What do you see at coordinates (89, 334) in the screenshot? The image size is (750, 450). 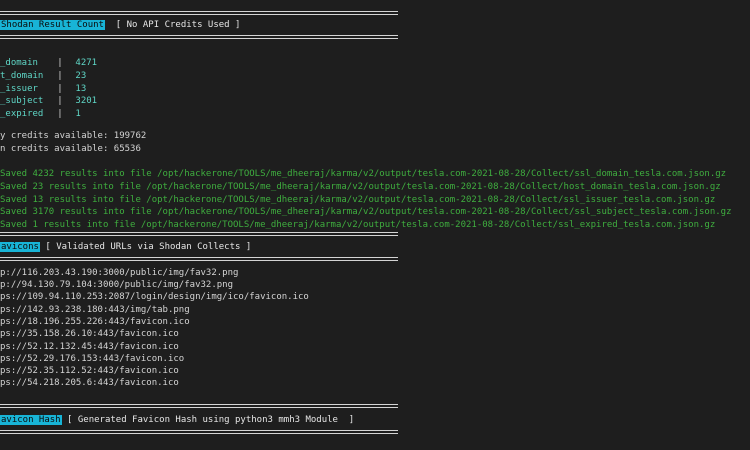 I see `url-item: ps://35.158.26.10:443/favicon.ico` at bounding box center [89, 334].